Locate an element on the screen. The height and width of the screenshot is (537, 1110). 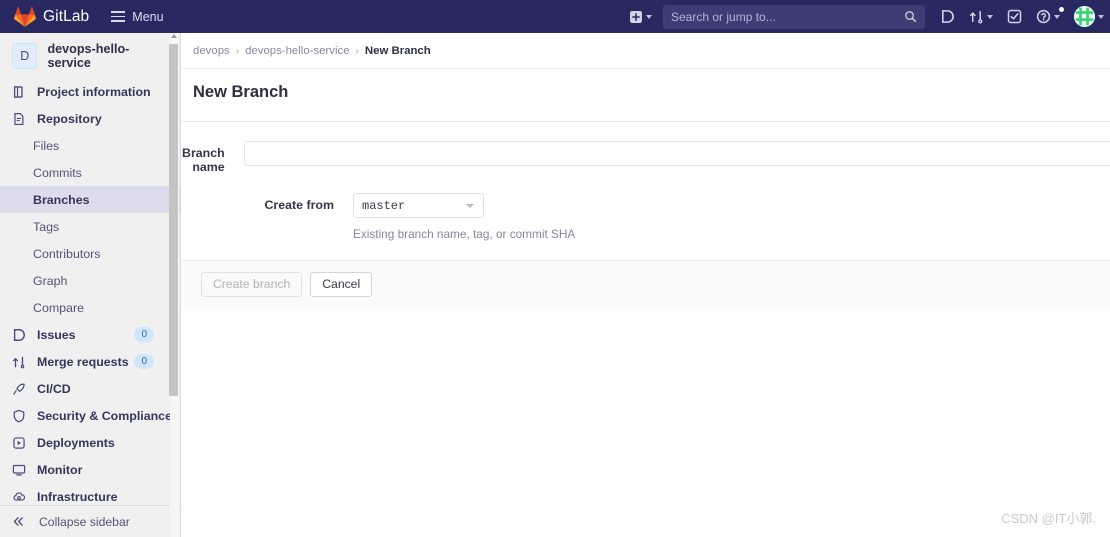
sidebar-item-label: Deployments is located at coordinates (76, 442).